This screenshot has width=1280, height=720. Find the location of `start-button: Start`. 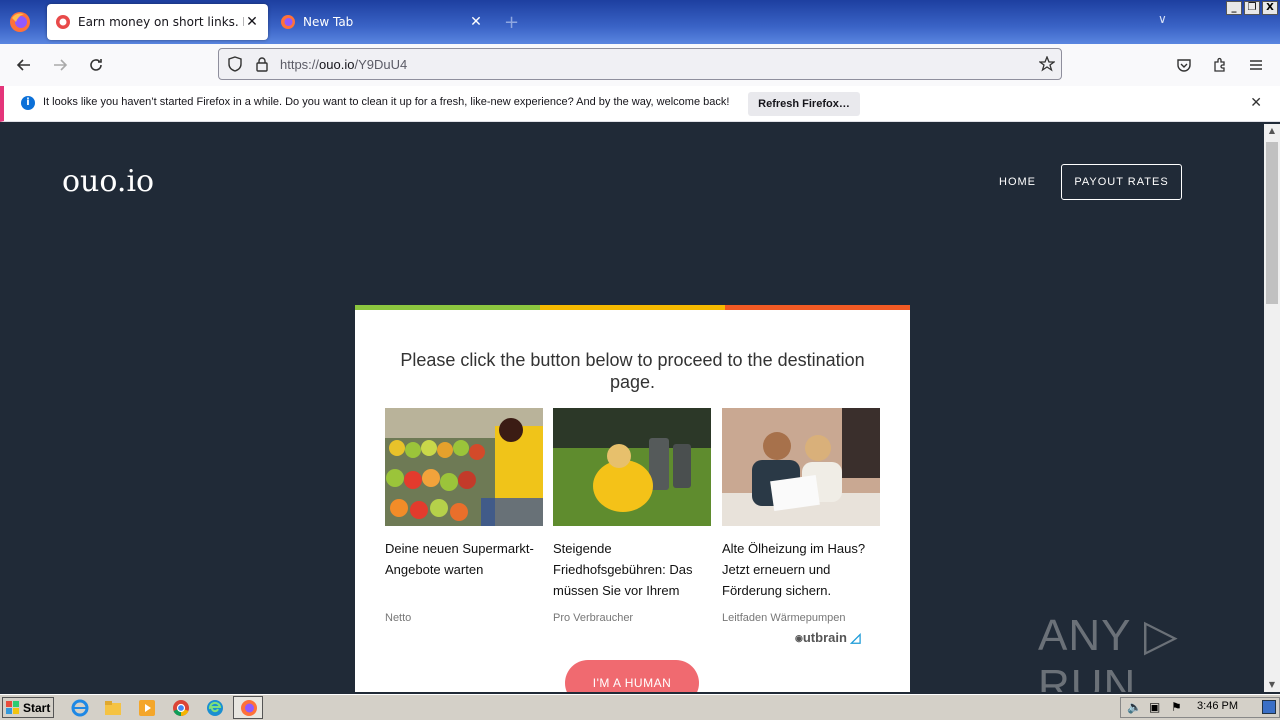

start-button: Start is located at coordinates (28, 707).